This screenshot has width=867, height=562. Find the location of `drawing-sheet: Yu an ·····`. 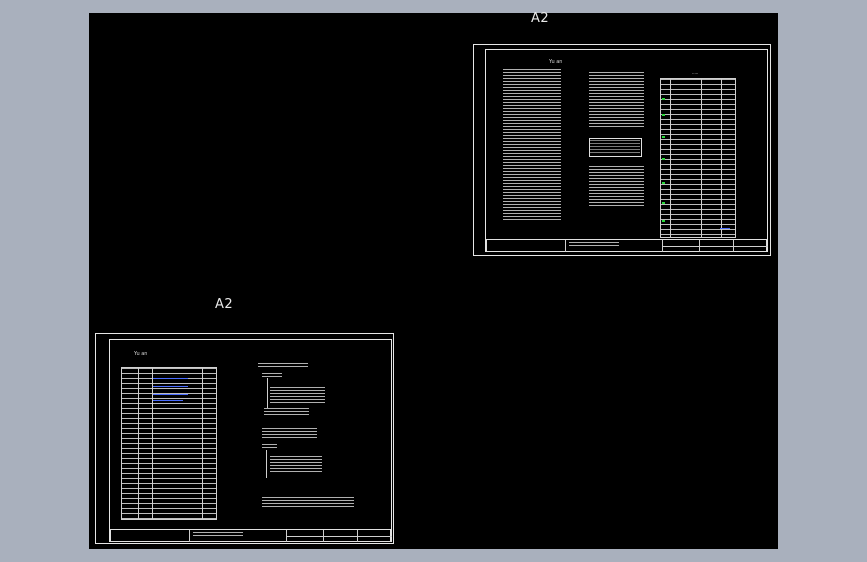

drawing-sheet: Yu an ····· is located at coordinates (622, 150).